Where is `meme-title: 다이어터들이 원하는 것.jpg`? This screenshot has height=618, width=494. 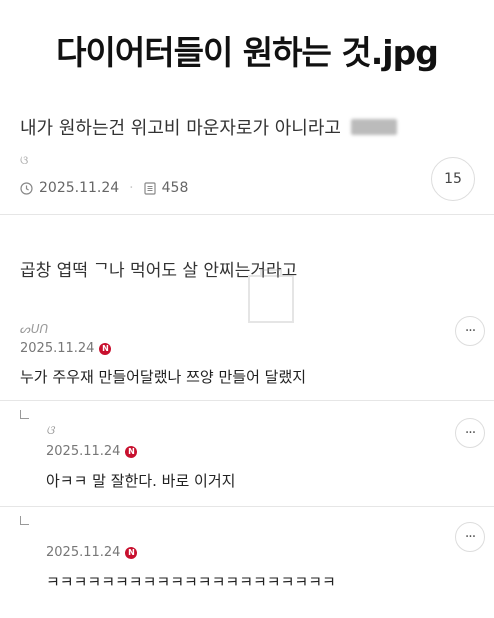 meme-title: 다이어터들이 원하는 것.jpg is located at coordinates (247, 52).